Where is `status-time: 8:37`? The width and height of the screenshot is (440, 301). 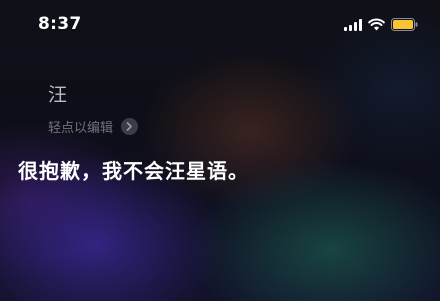 status-time: 8:37 is located at coordinates (60, 24).